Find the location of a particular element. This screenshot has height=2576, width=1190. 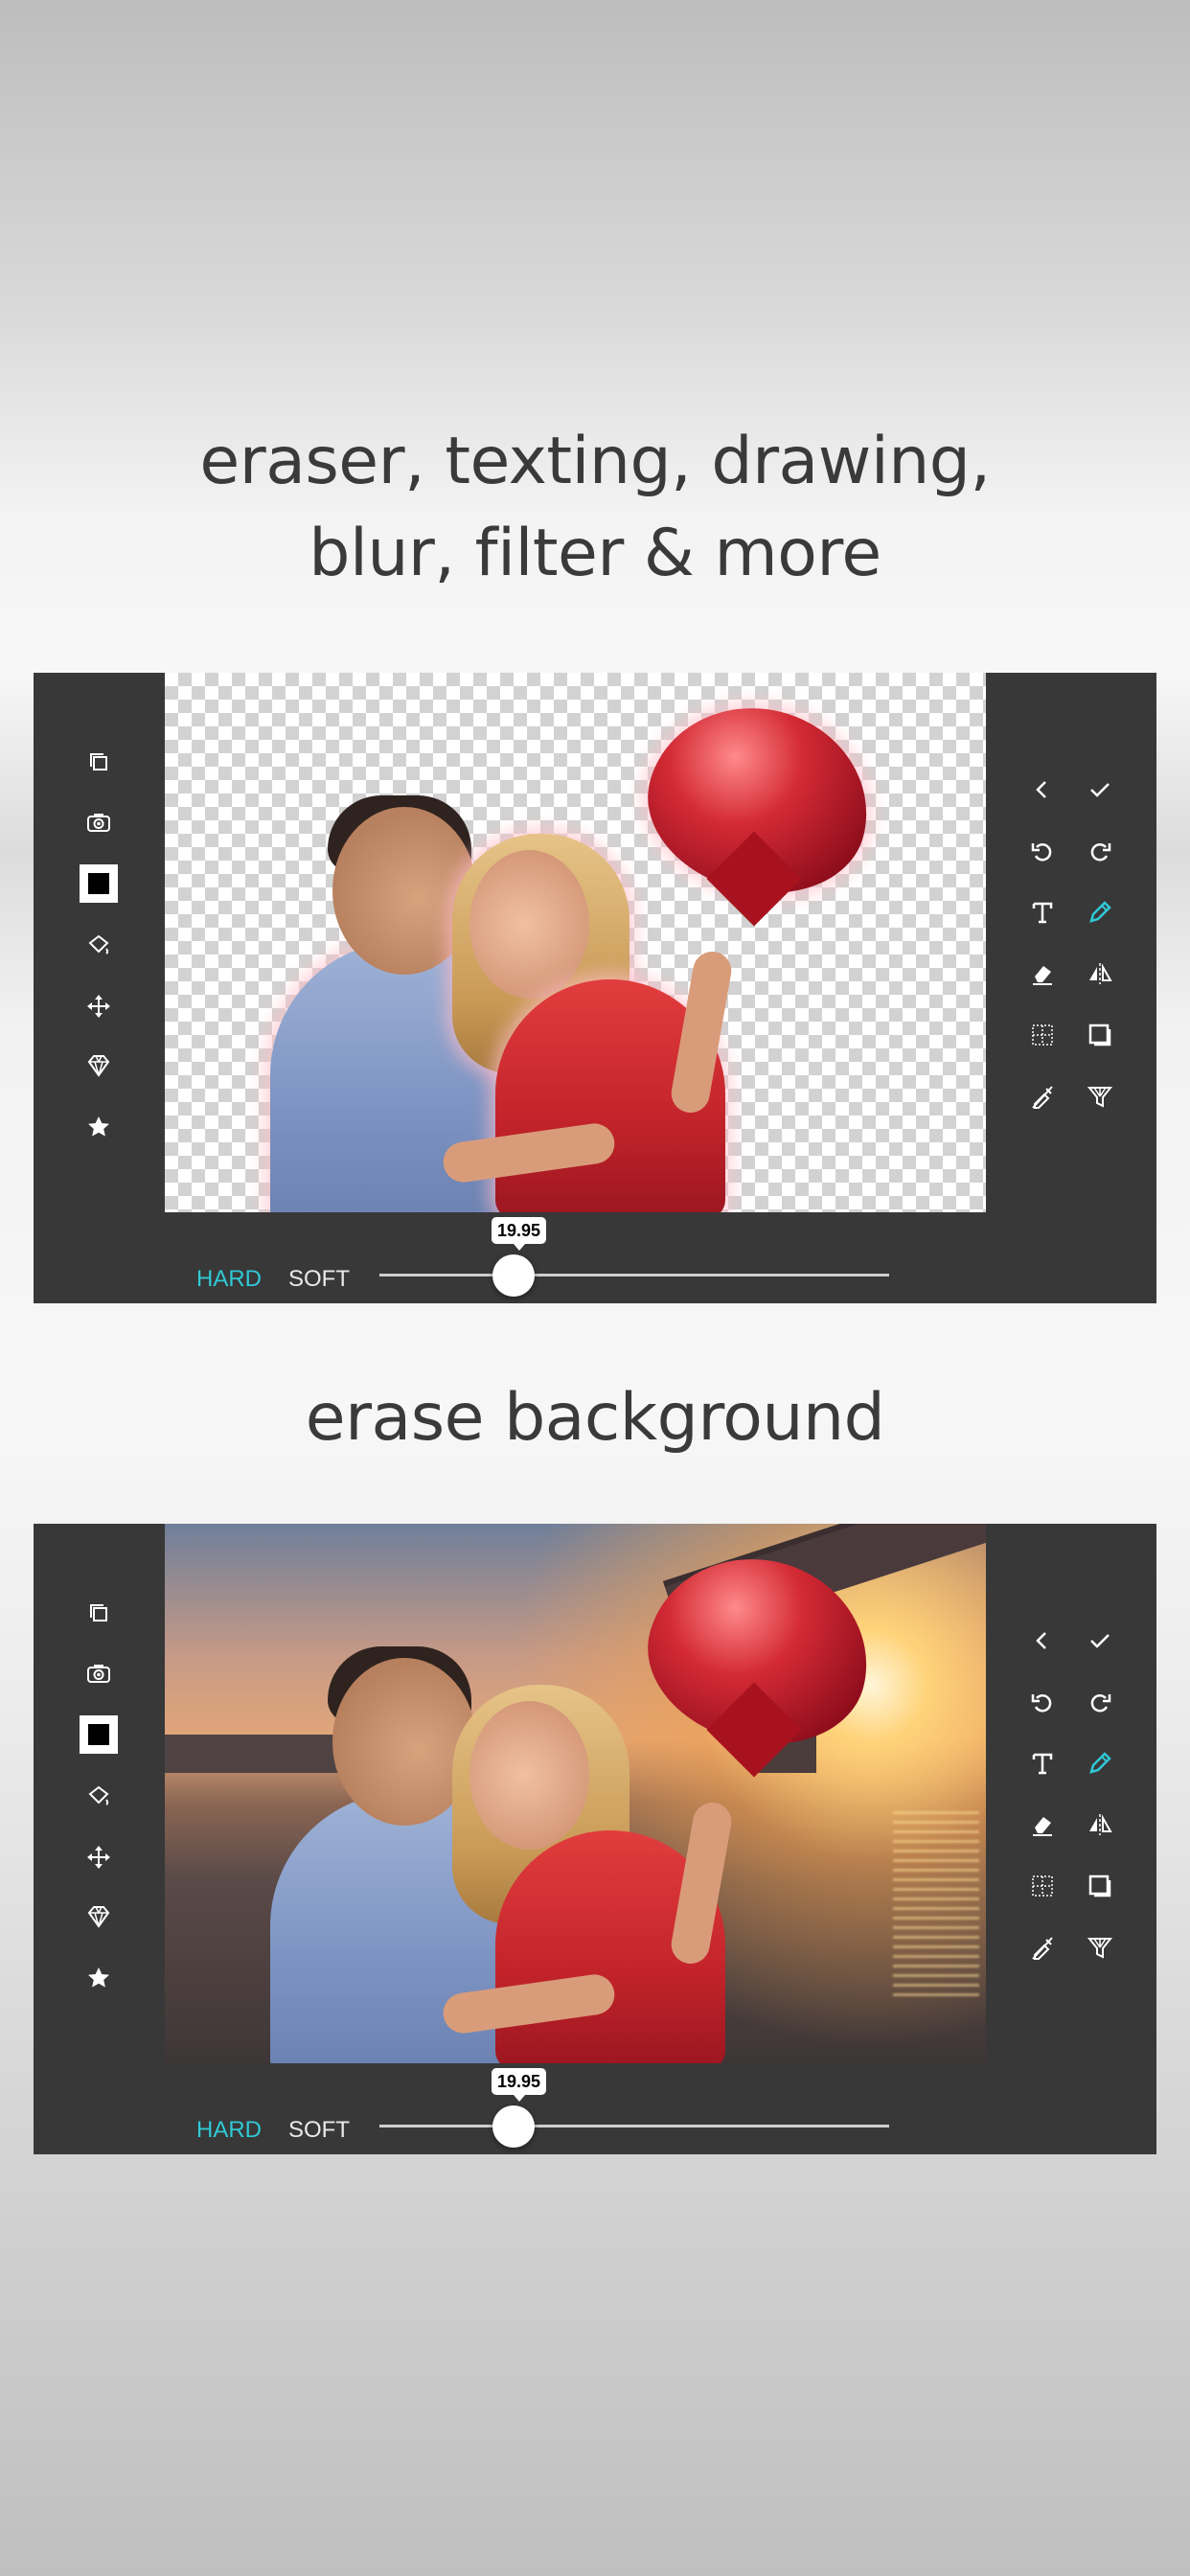

water-reflection is located at coordinates (936, 1907).